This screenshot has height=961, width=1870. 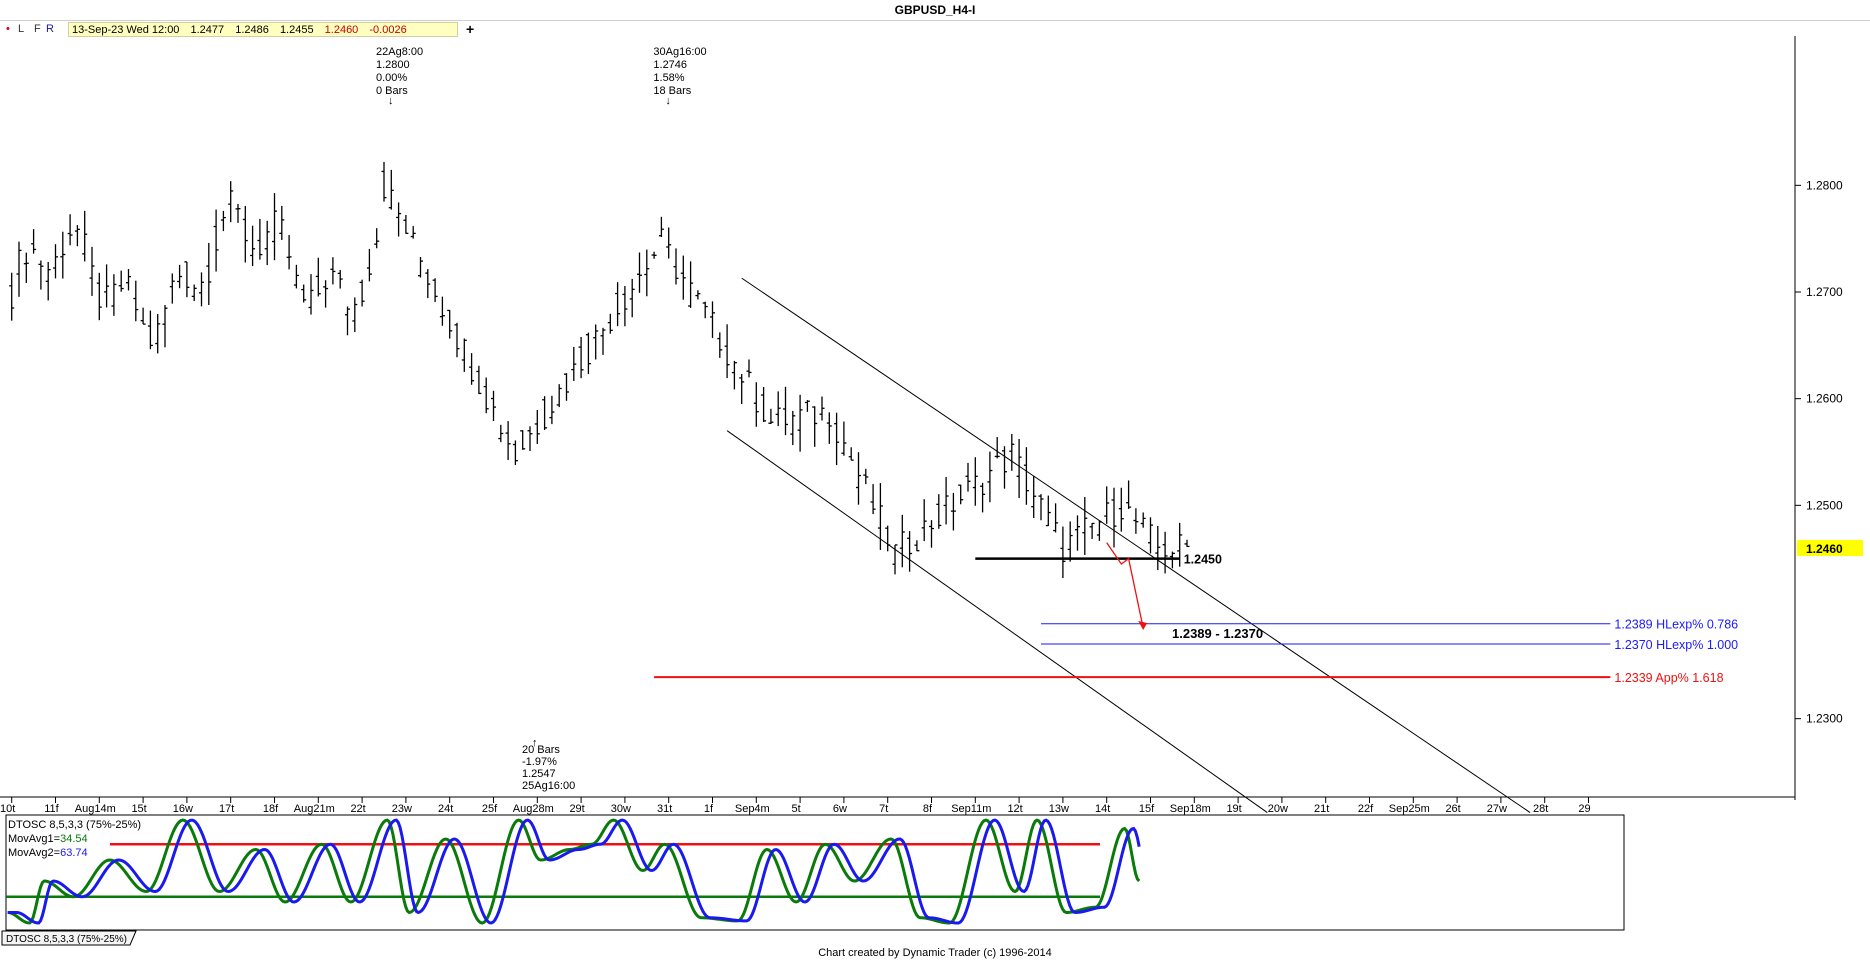 I want to click on f-button: F, so click(x=37, y=29).